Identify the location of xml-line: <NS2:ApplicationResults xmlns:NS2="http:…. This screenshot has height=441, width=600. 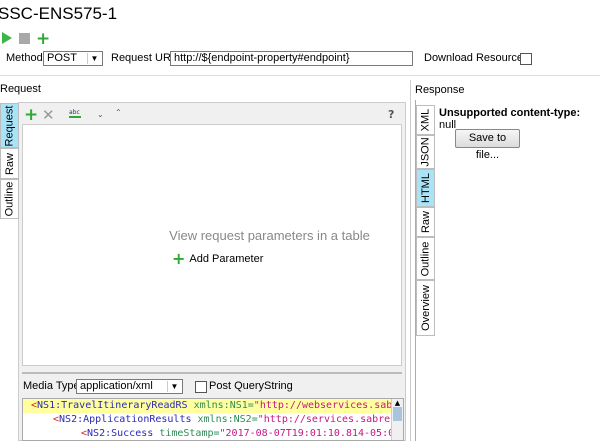
(228, 419).